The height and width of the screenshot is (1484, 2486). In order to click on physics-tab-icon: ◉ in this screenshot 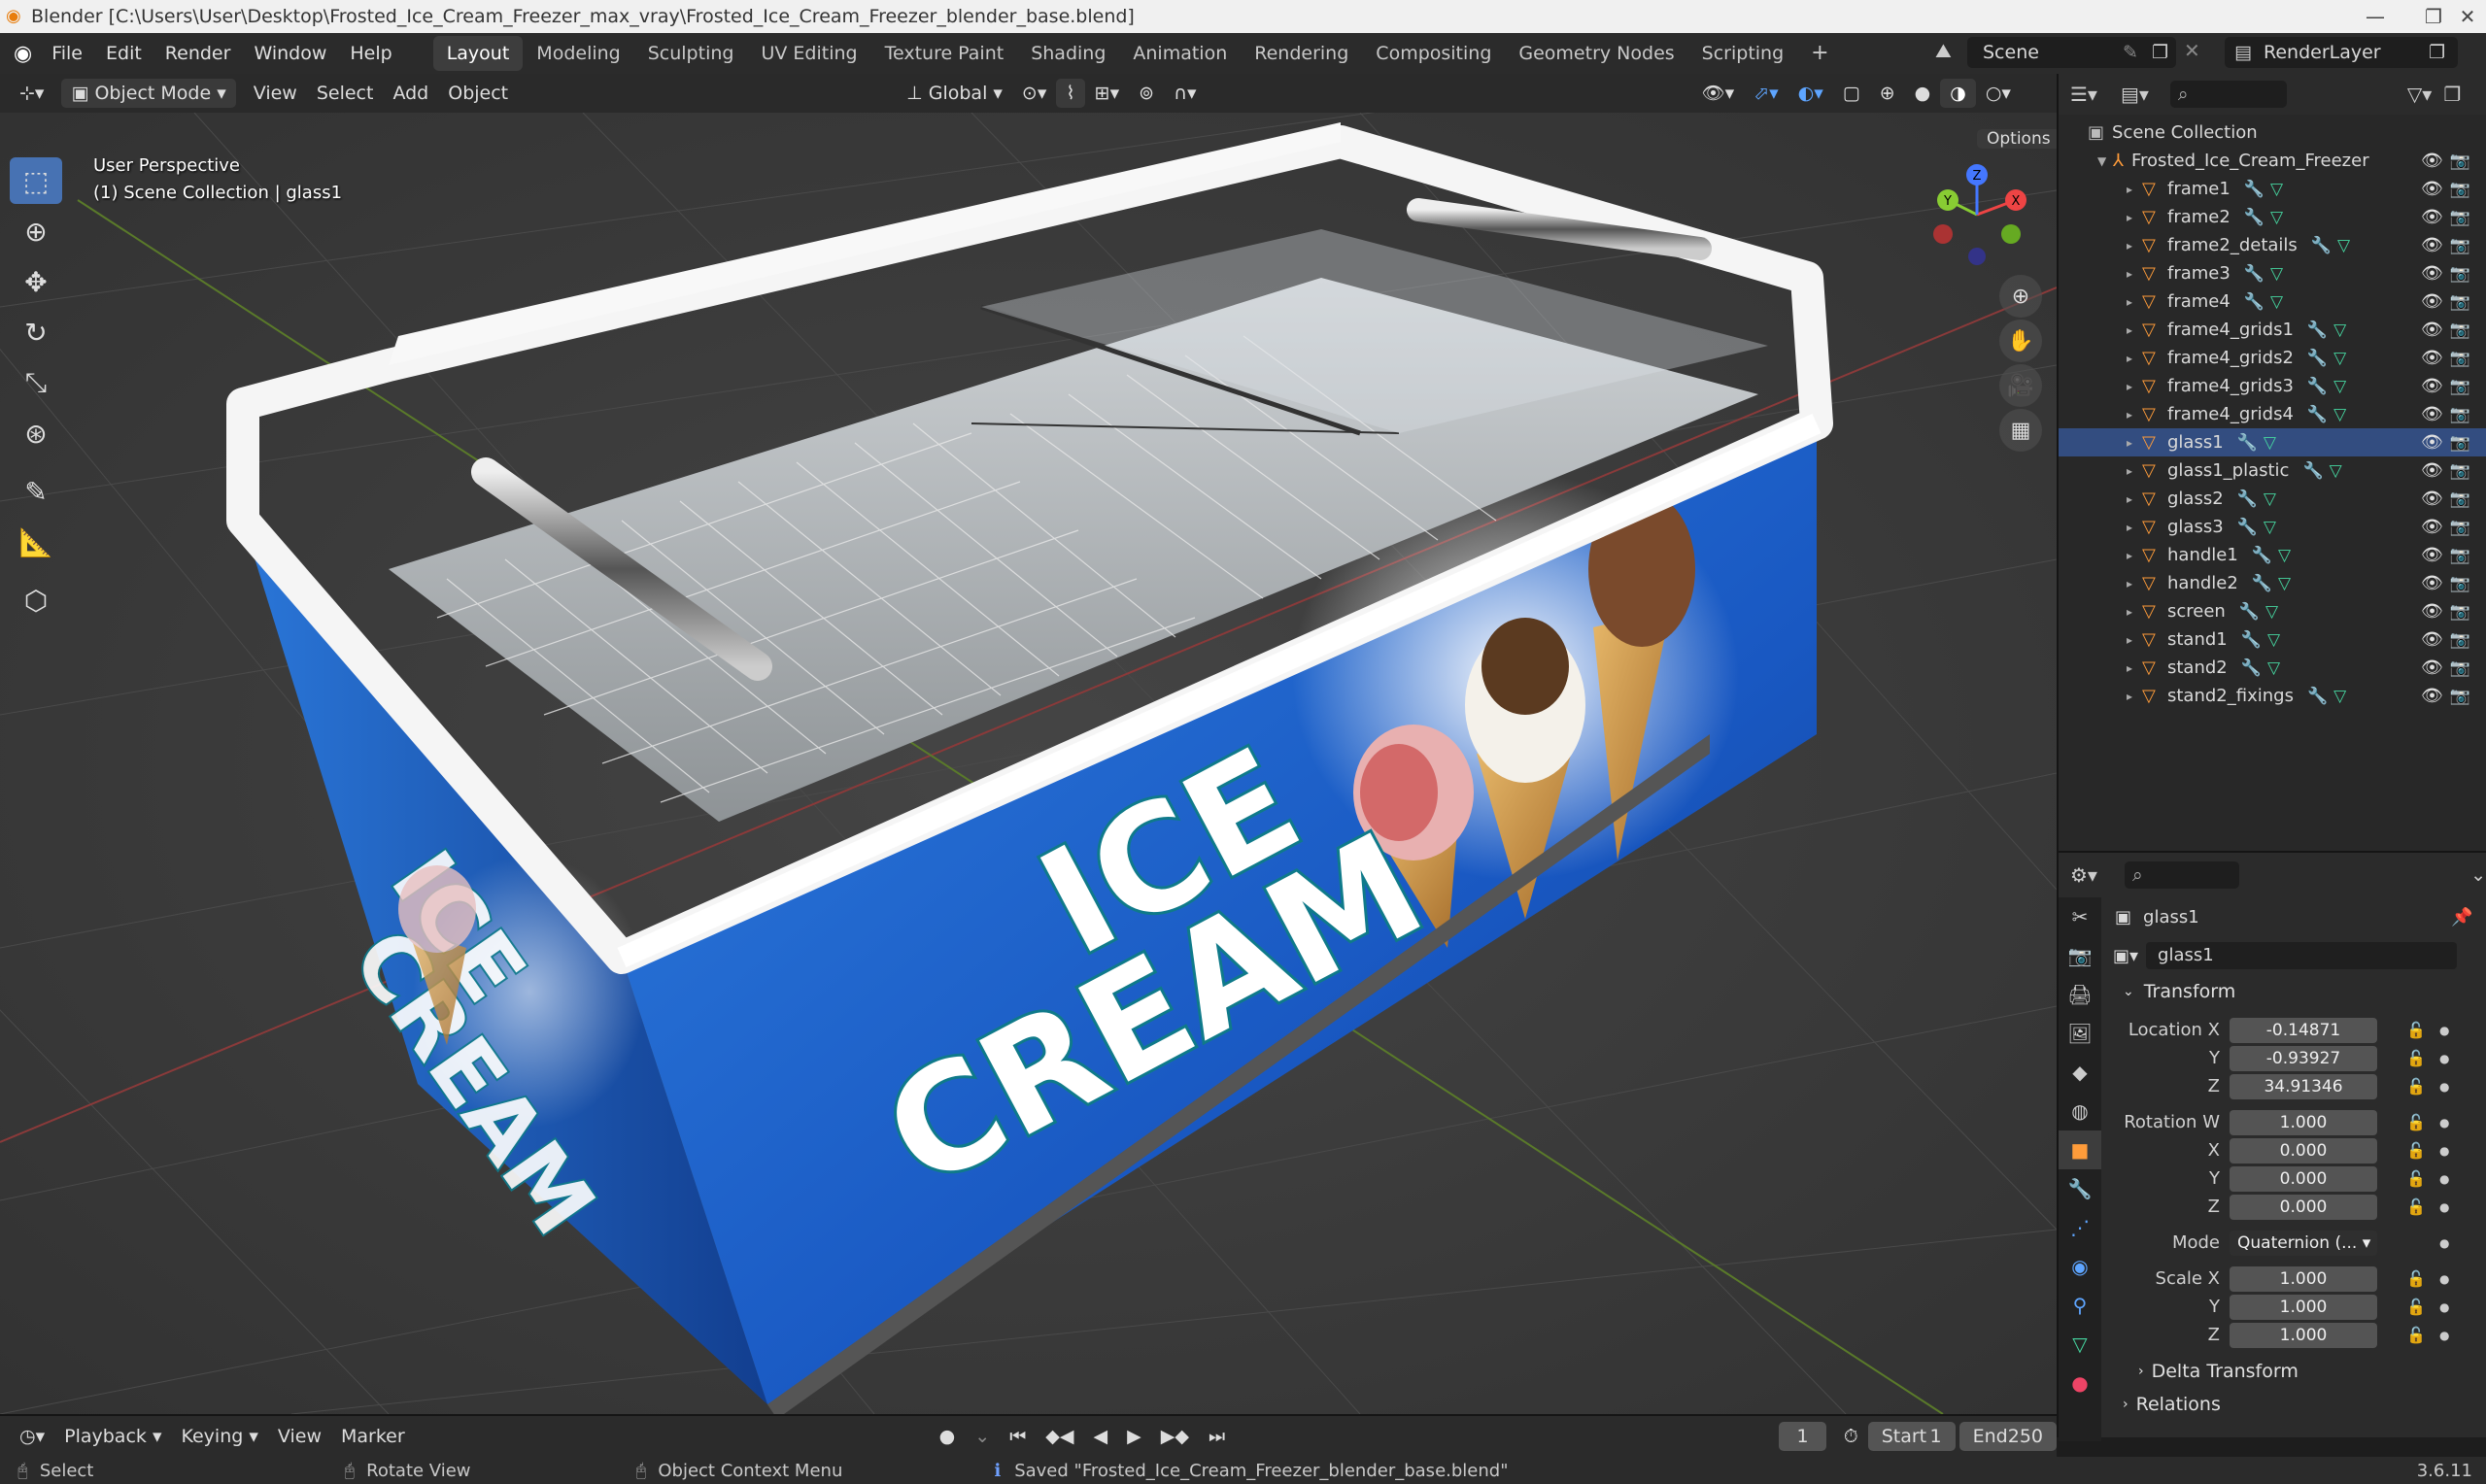, I will do `click(2080, 1266)`.